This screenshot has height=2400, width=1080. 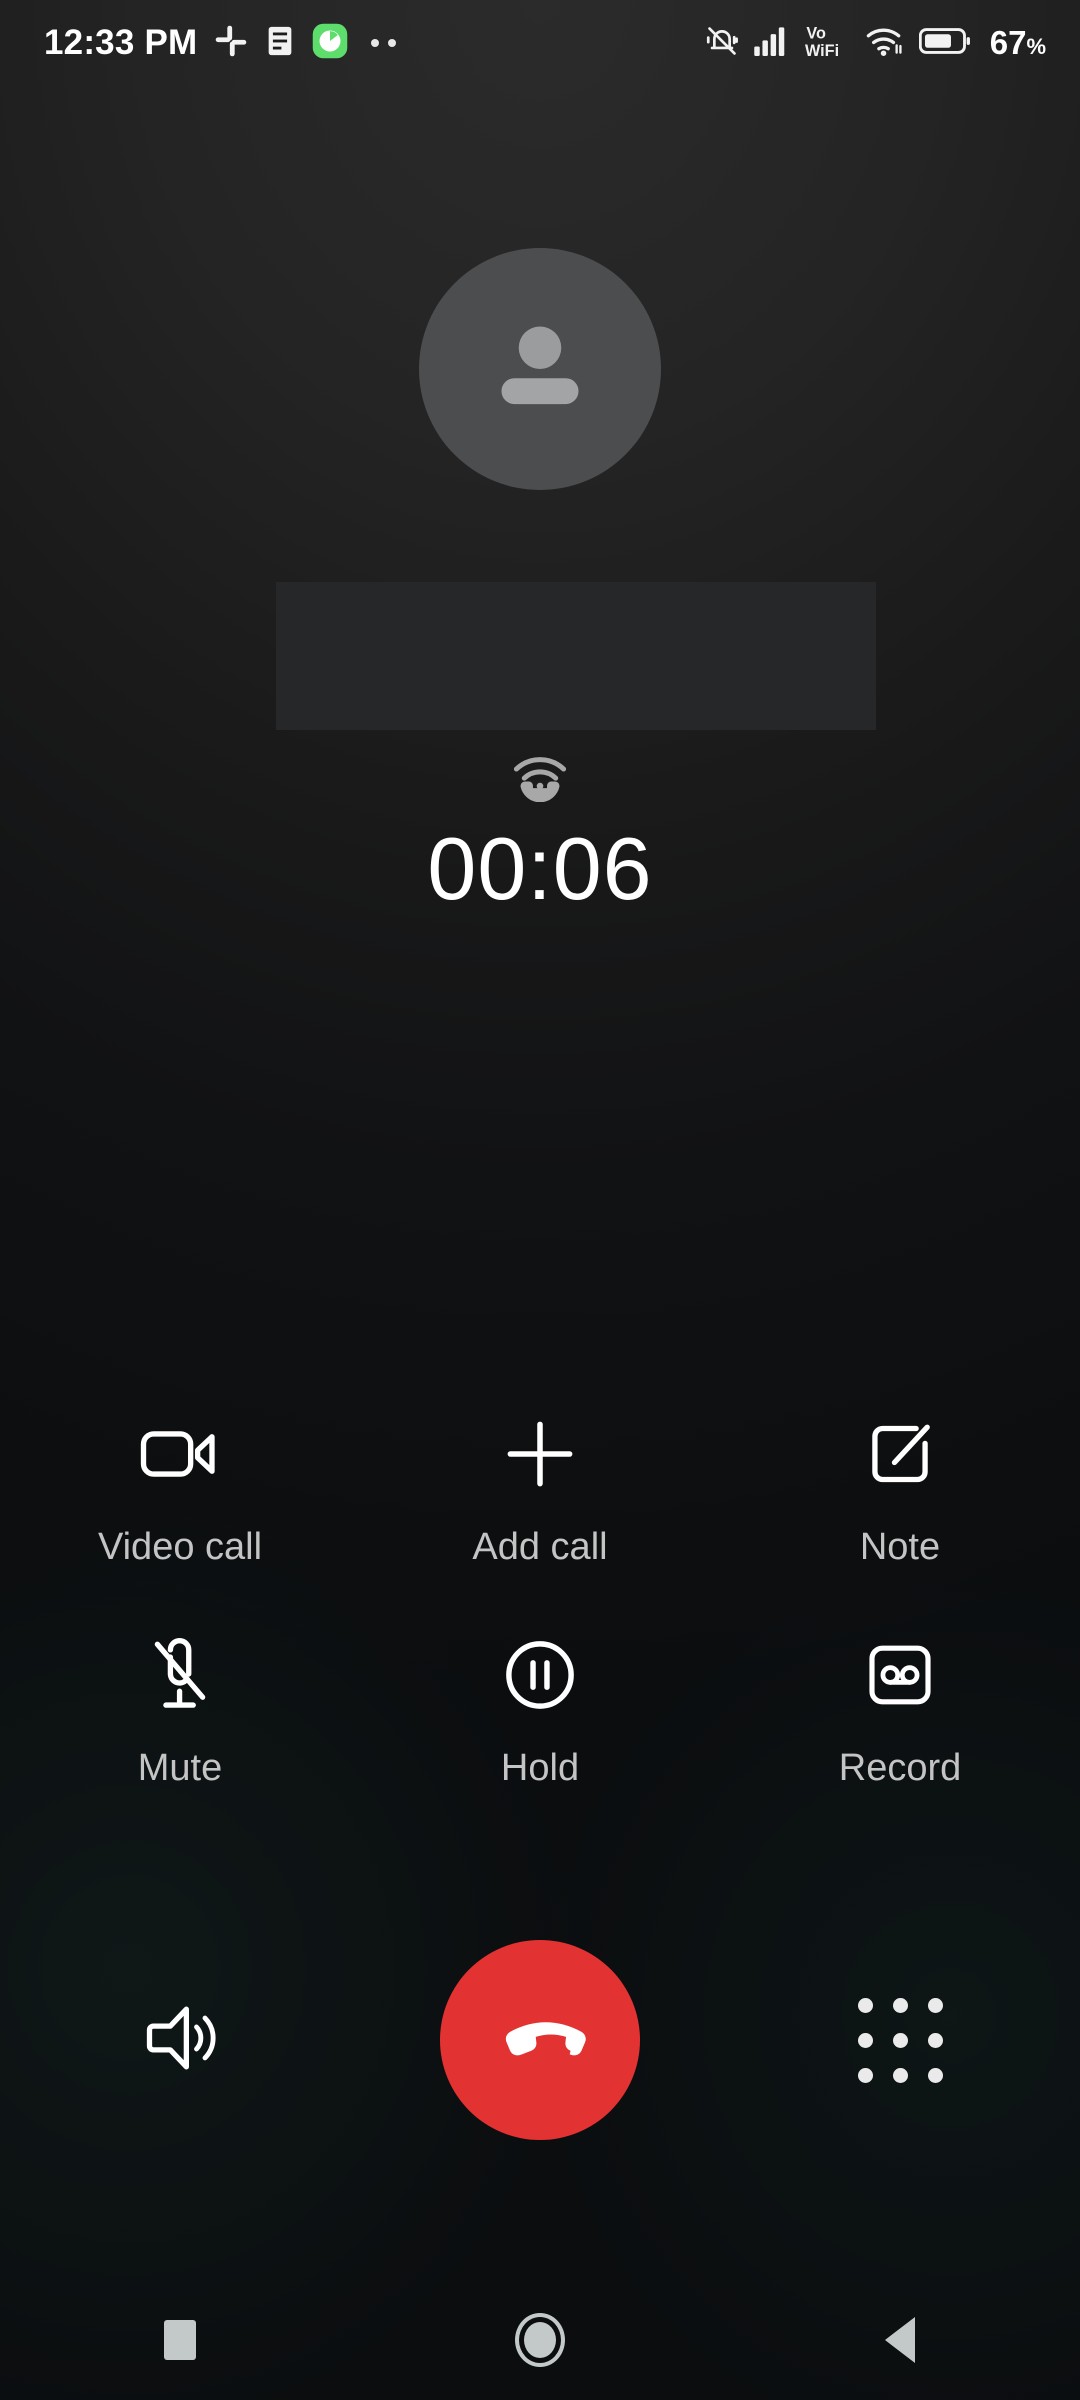 What do you see at coordinates (540, 1547) in the screenshot?
I see `add-call-label: Add call` at bounding box center [540, 1547].